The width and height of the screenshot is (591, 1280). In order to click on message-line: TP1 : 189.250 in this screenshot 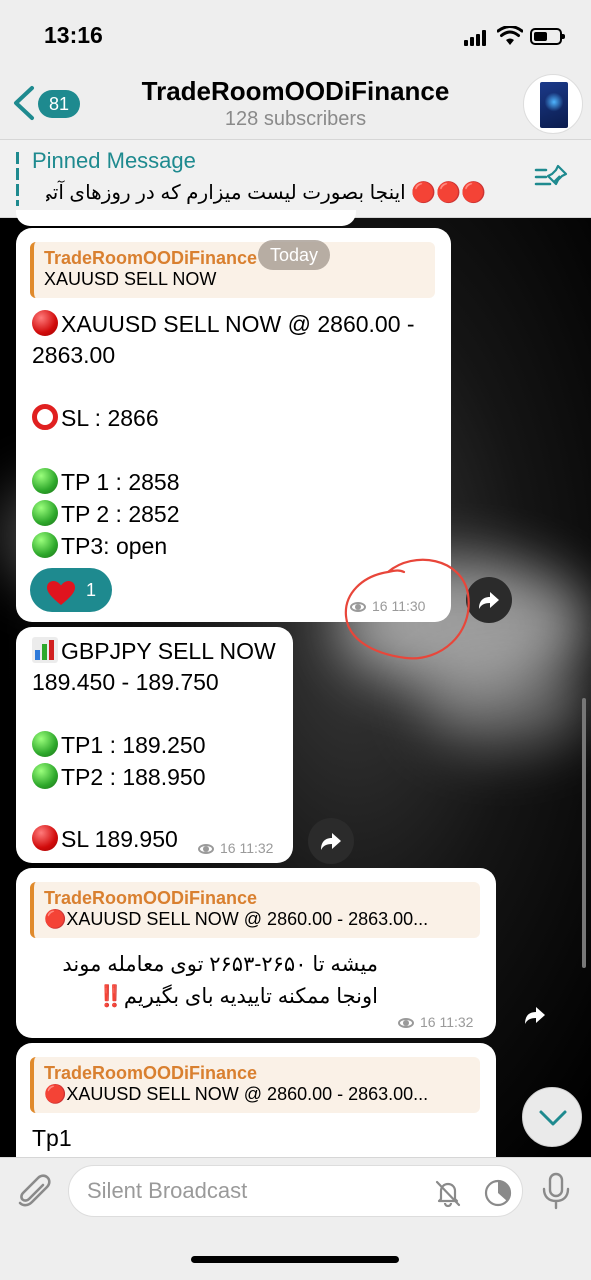, I will do `click(119, 745)`.